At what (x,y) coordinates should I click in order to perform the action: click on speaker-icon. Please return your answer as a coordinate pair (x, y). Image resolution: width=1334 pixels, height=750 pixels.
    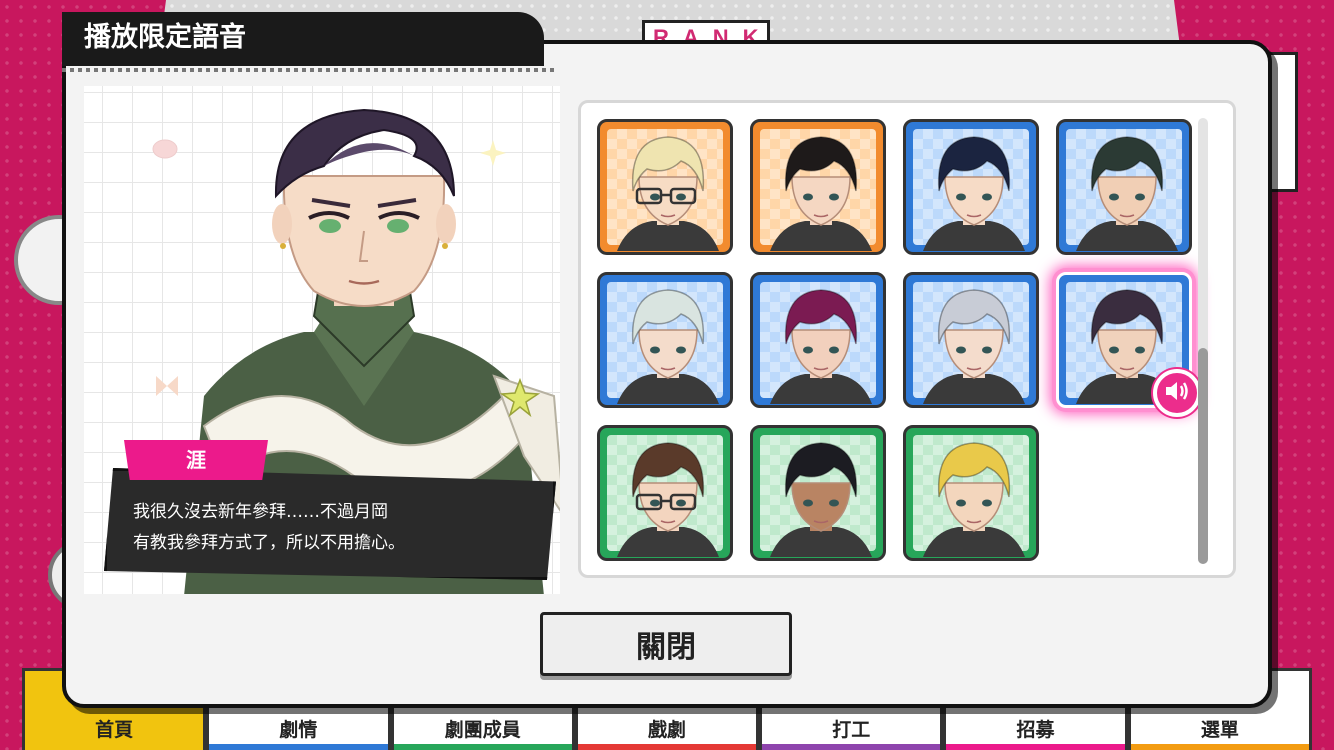
    Looking at the image, I should click on (1177, 393).